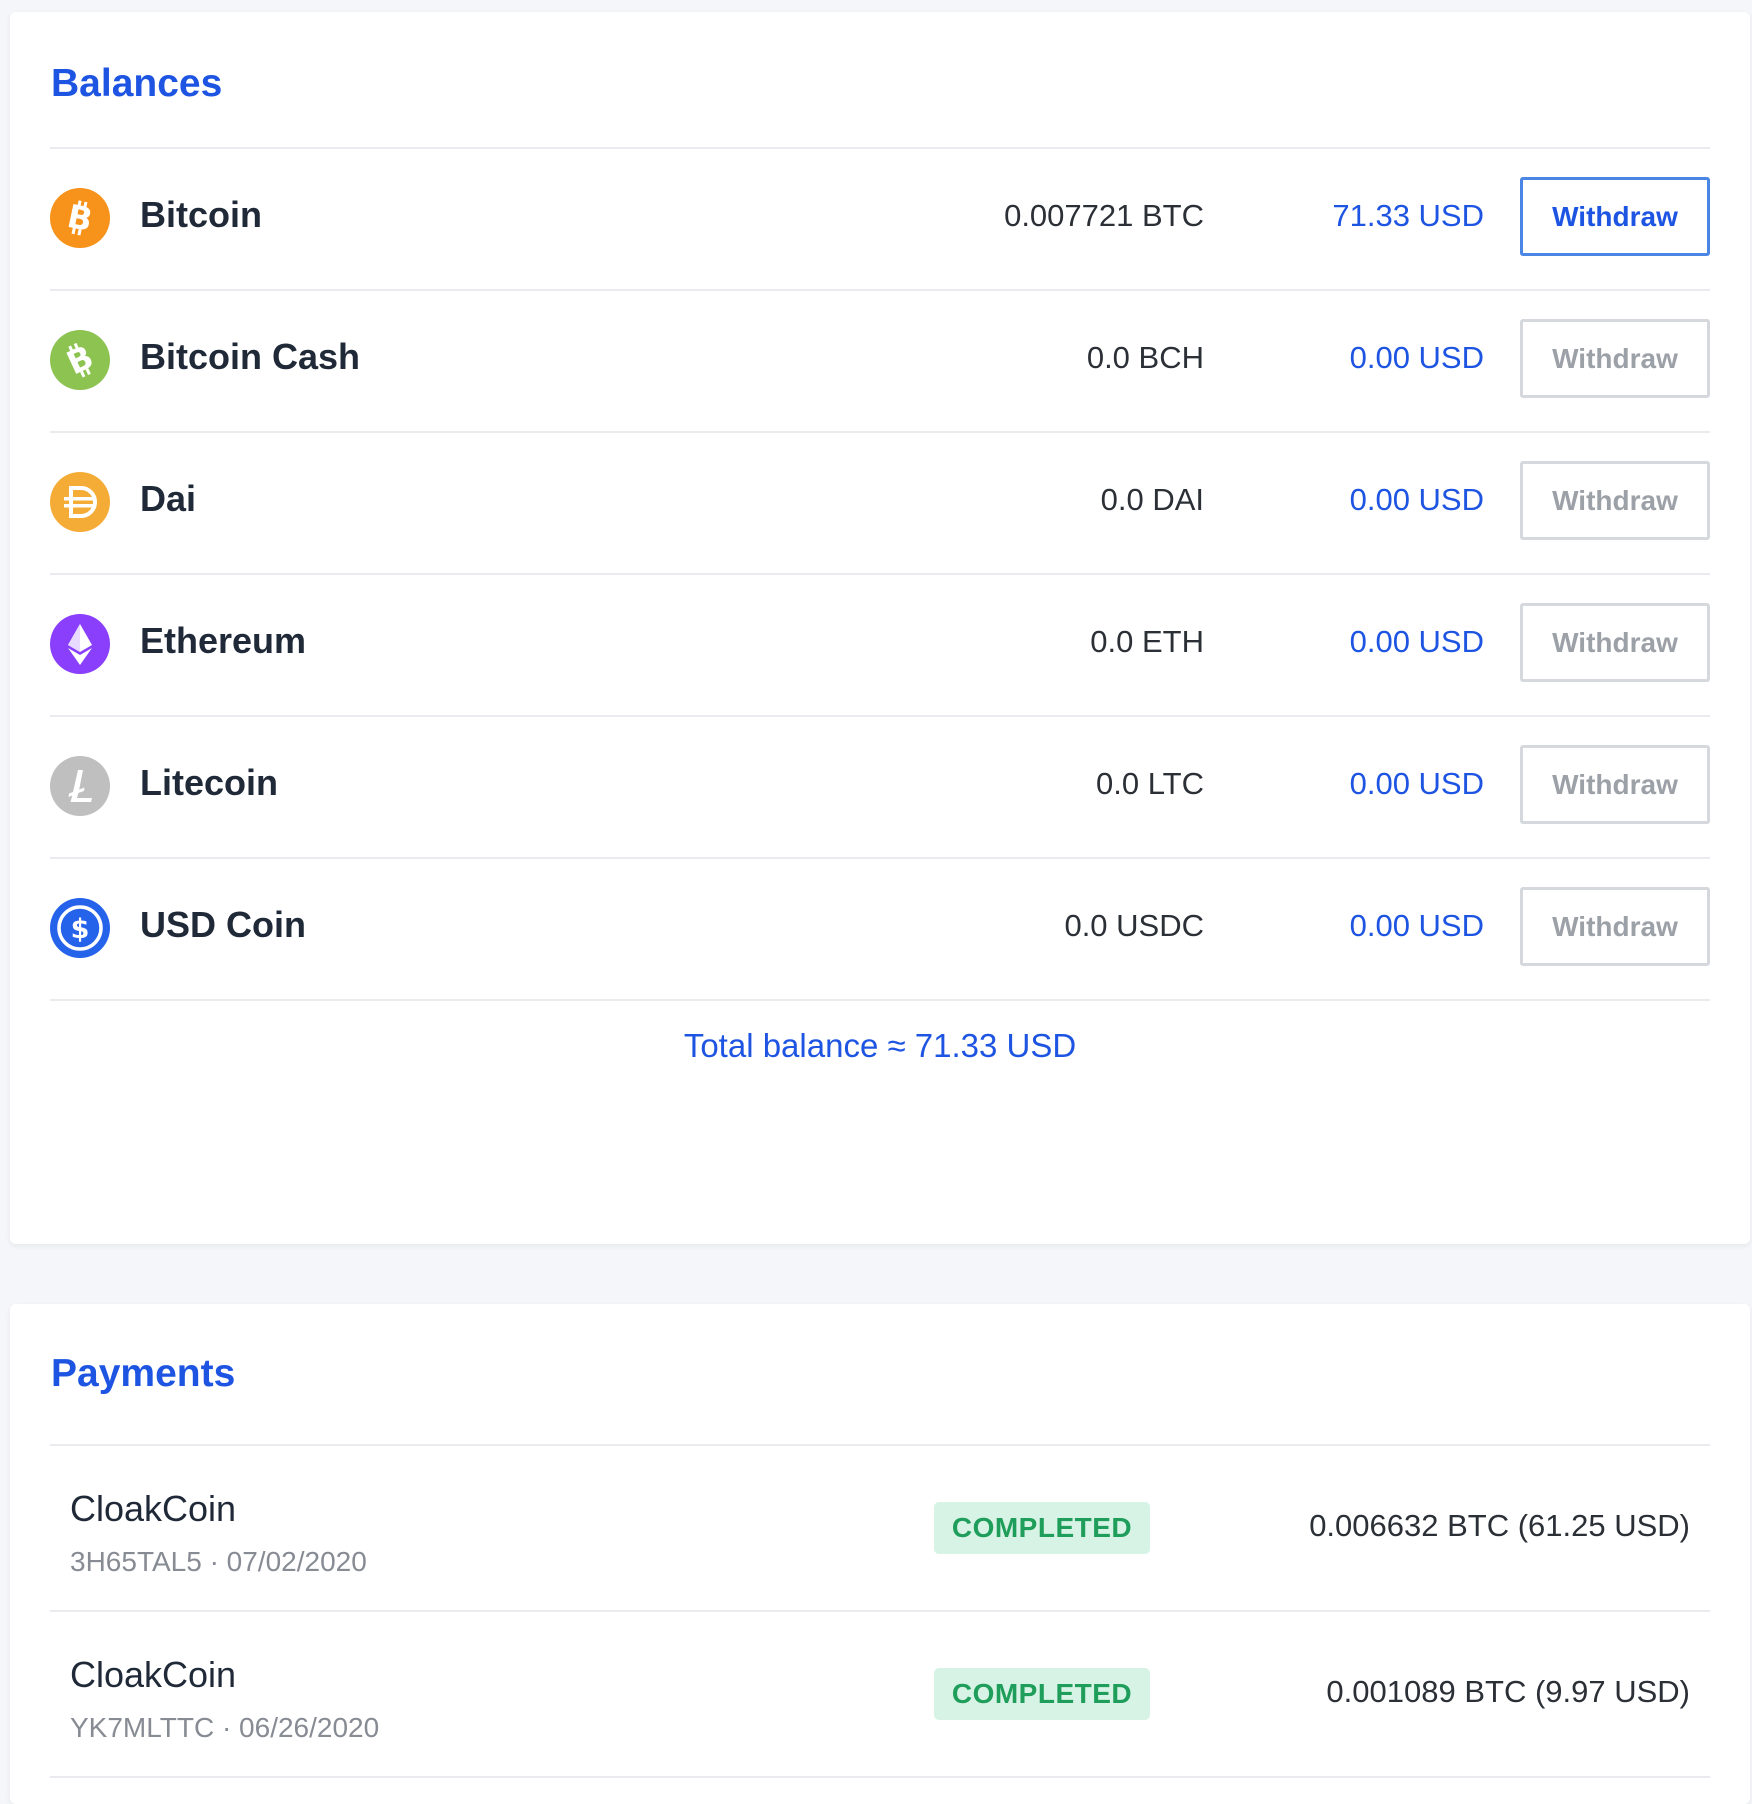 Image resolution: width=1752 pixels, height=1804 pixels. Describe the element at coordinates (80, 218) in the screenshot. I see `bitcoin-icon: B` at that location.